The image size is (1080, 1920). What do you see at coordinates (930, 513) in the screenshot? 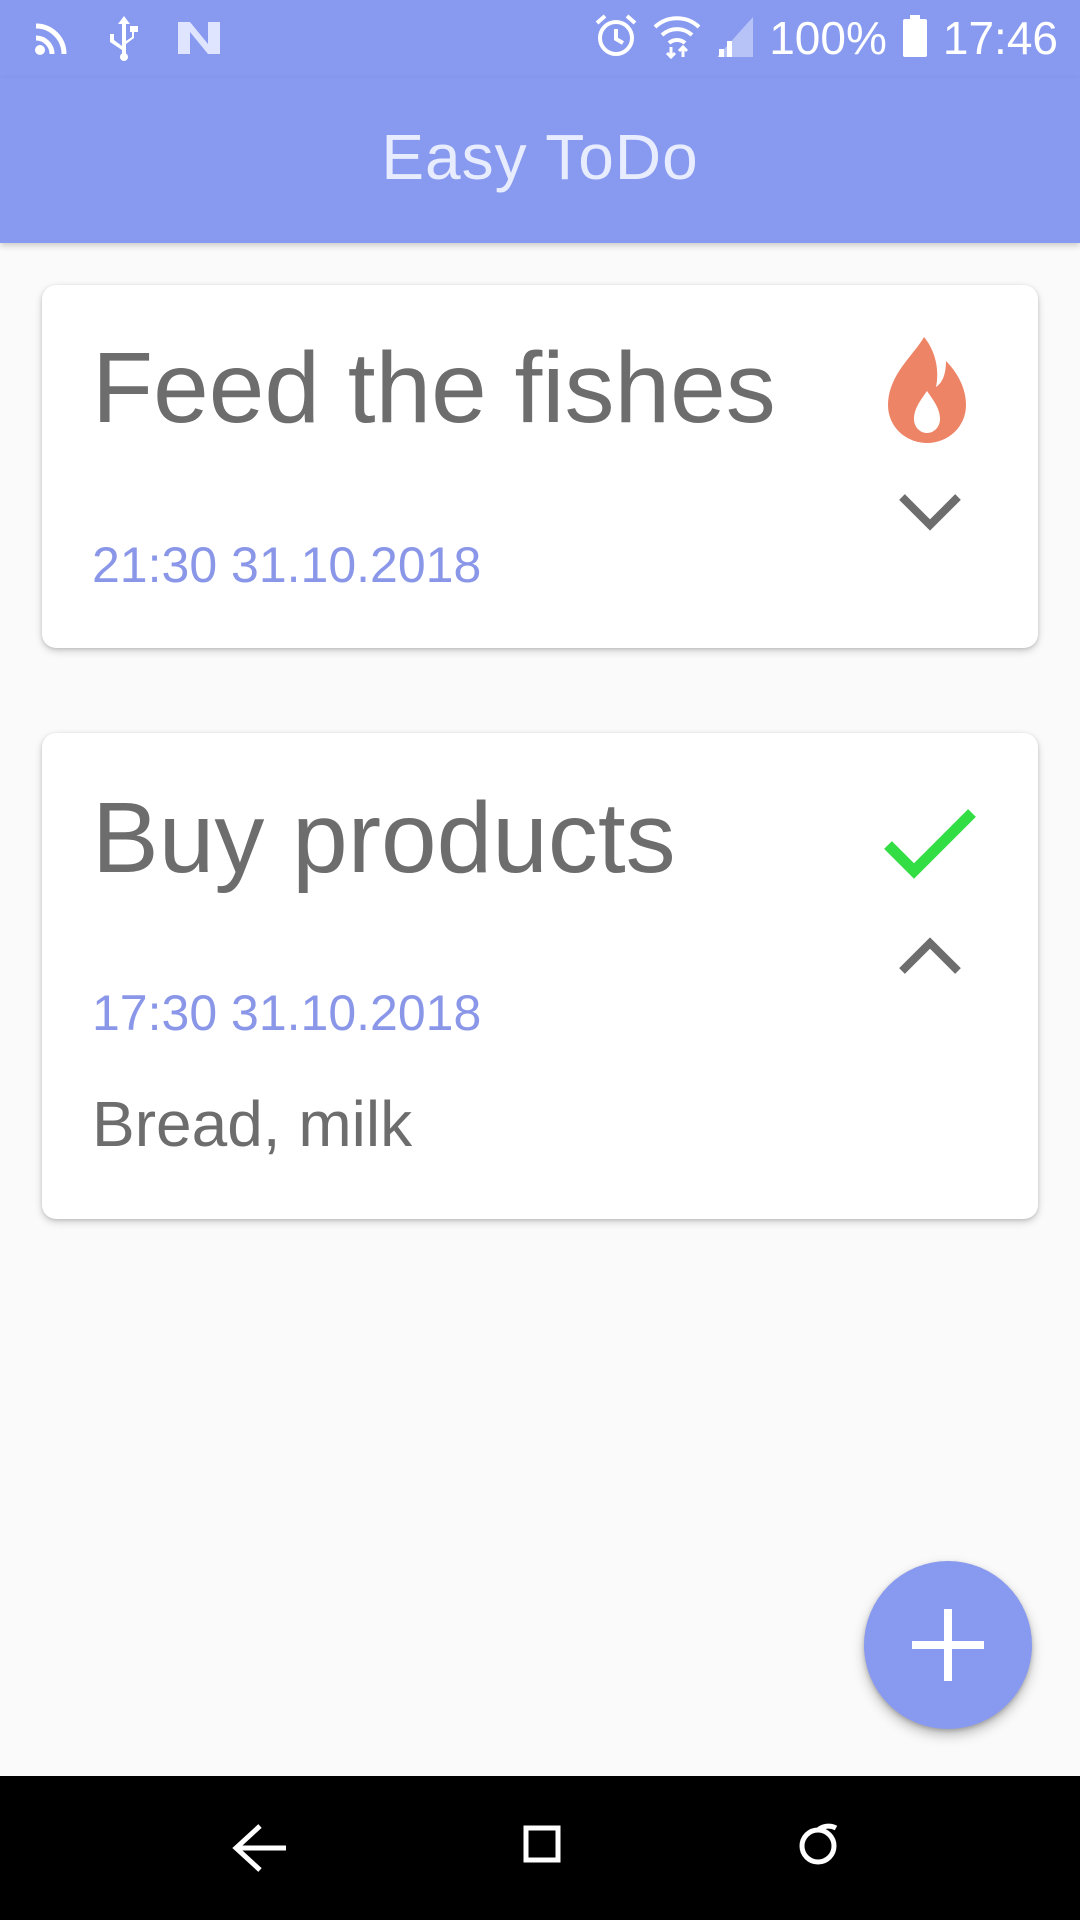
I see `chevron-down-icon` at bounding box center [930, 513].